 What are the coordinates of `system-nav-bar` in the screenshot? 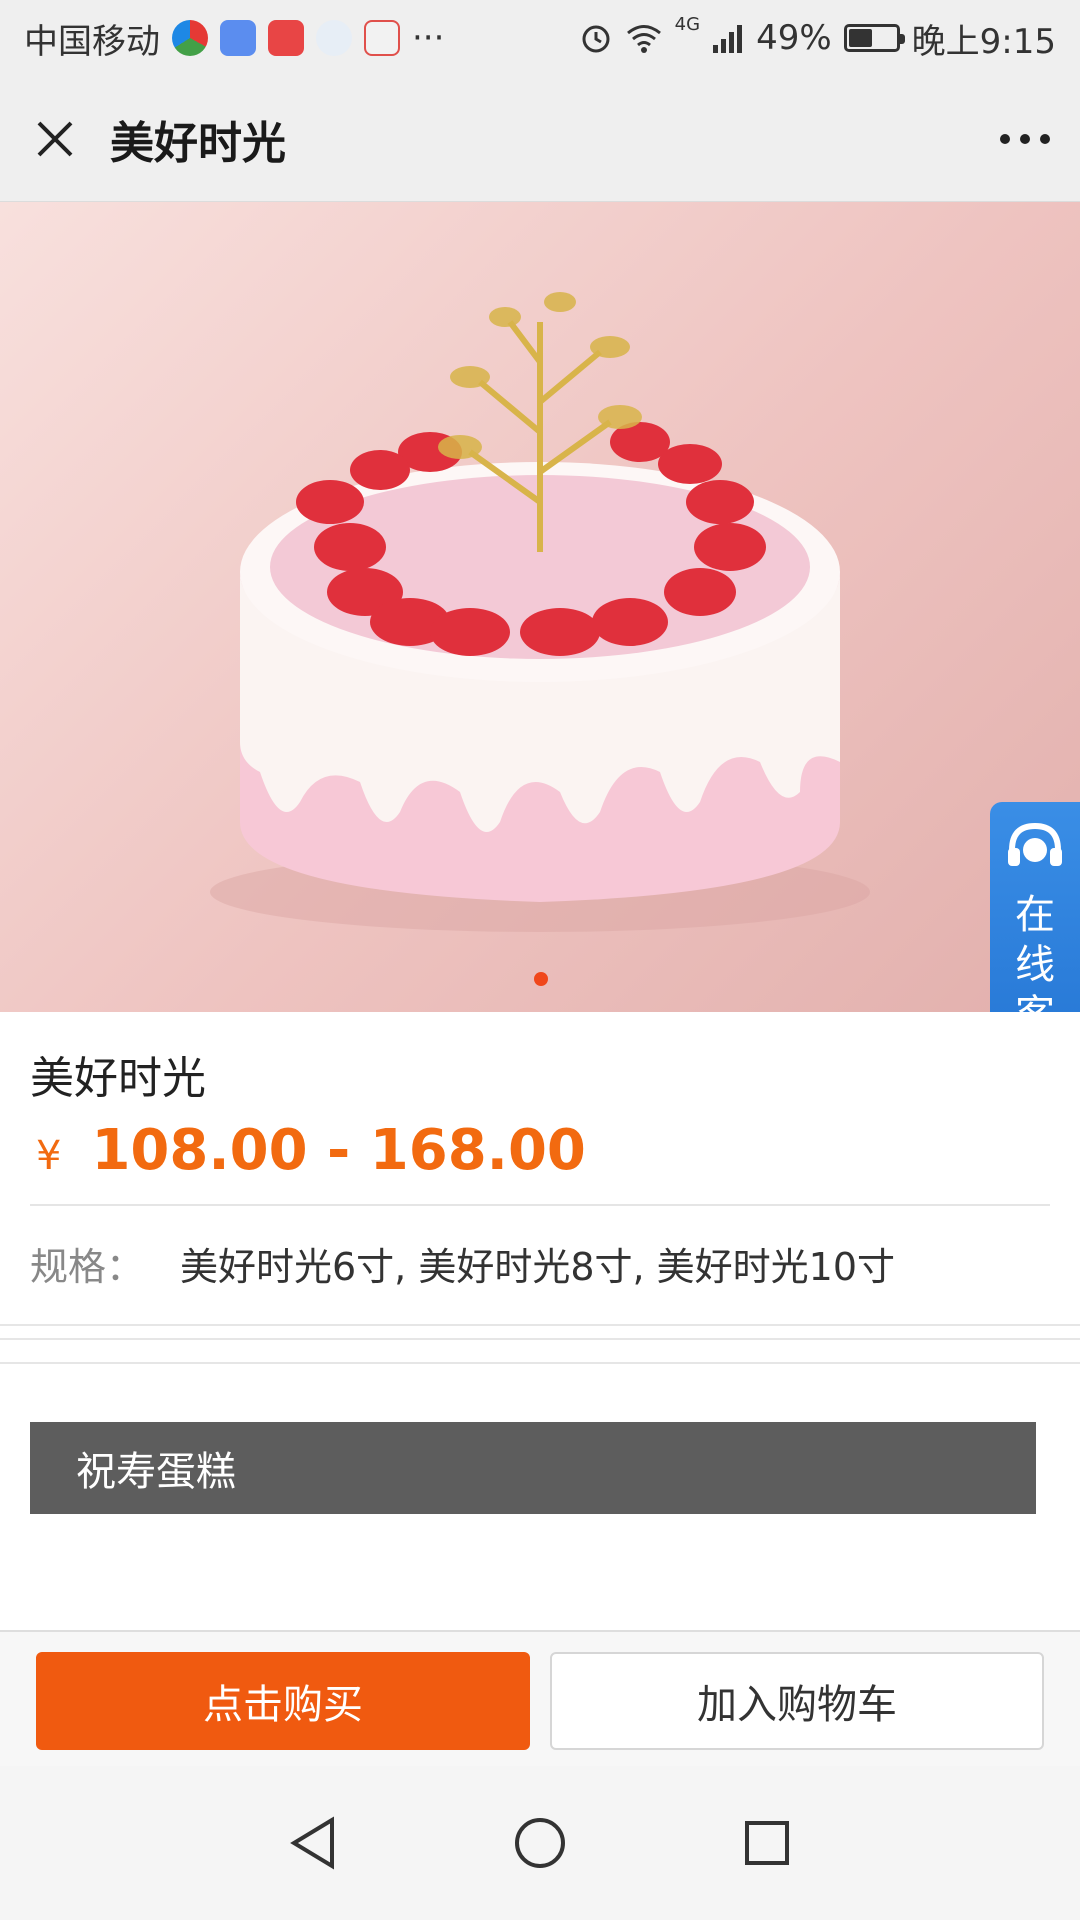 It's located at (540, 1843).